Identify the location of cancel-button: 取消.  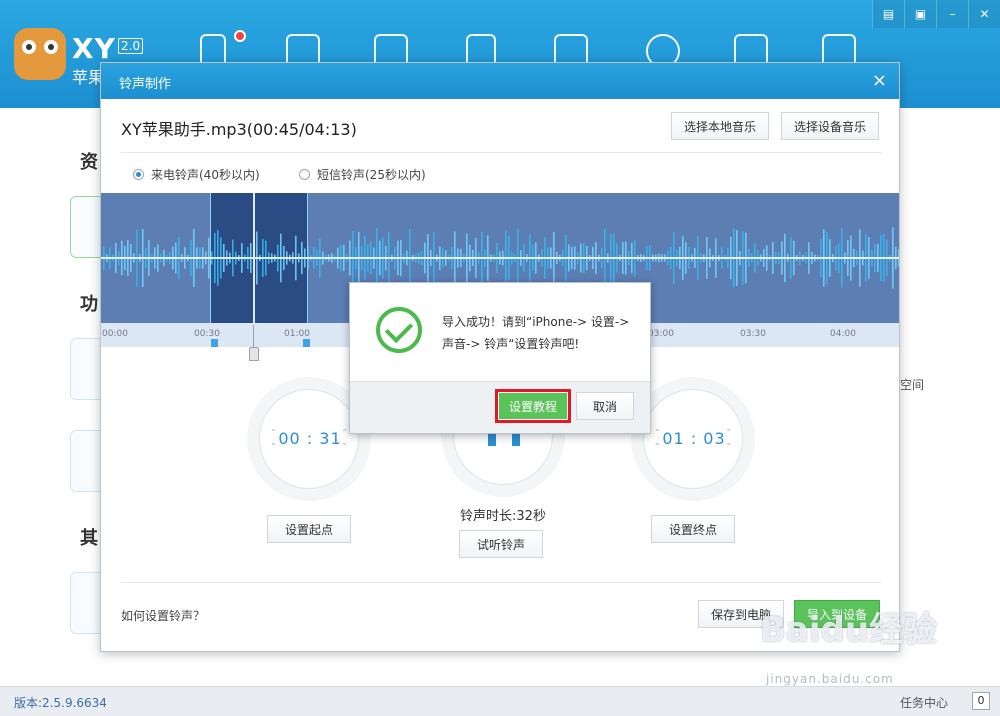
(605, 406).